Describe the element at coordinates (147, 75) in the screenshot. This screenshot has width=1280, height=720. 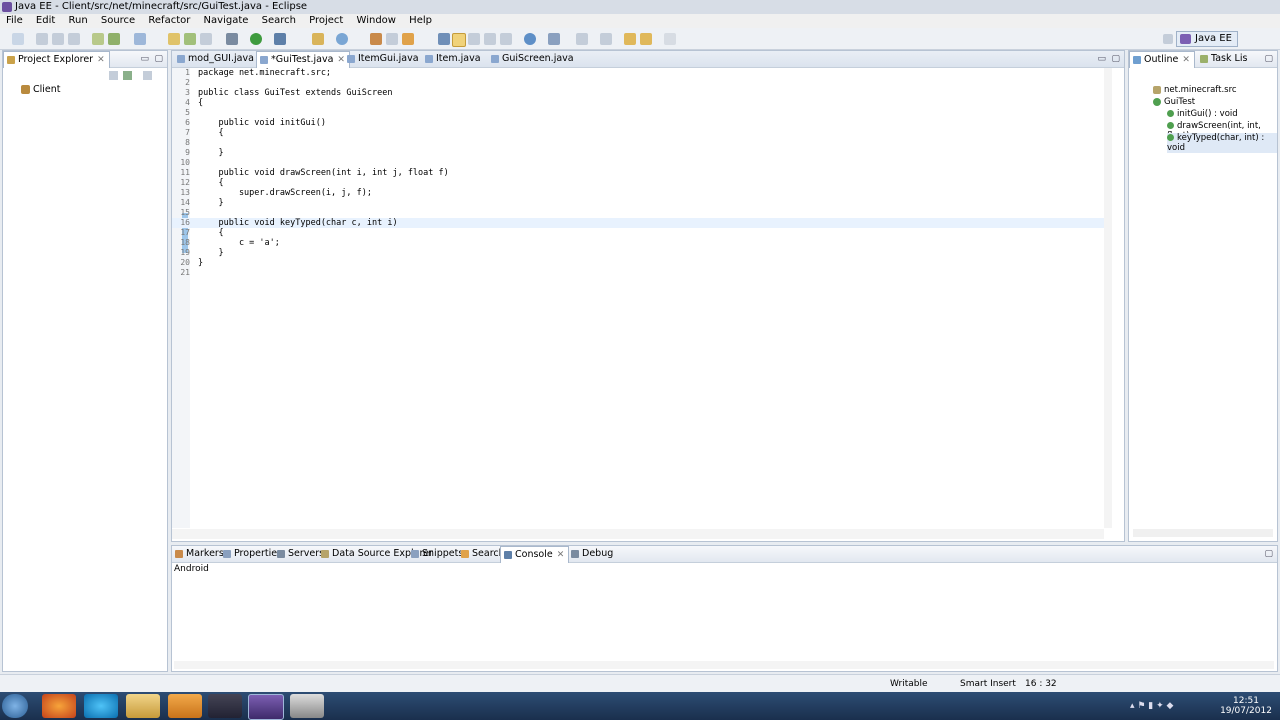
I see `view-menu-icon` at that location.